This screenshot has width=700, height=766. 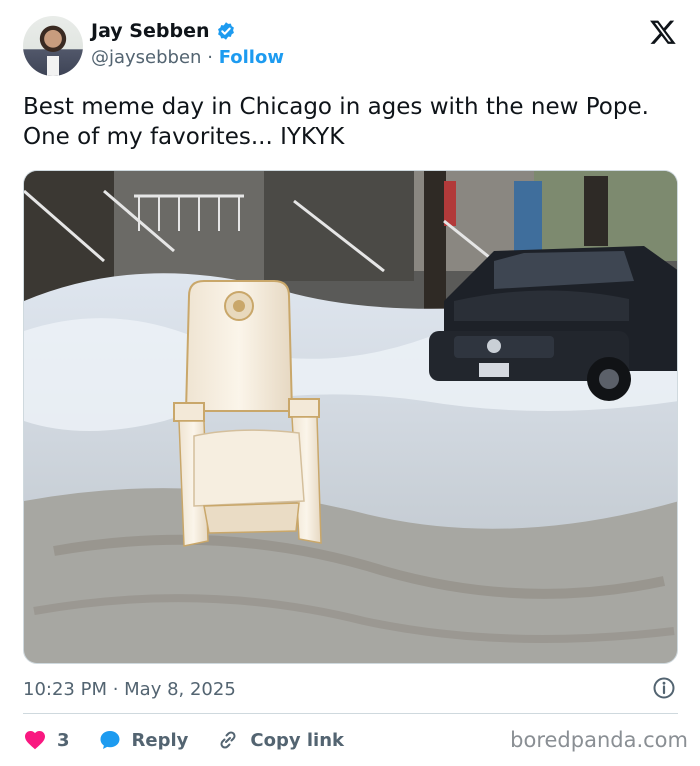 What do you see at coordinates (53, 46) in the screenshot?
I see `avatar` at bounding box center [53, 46].